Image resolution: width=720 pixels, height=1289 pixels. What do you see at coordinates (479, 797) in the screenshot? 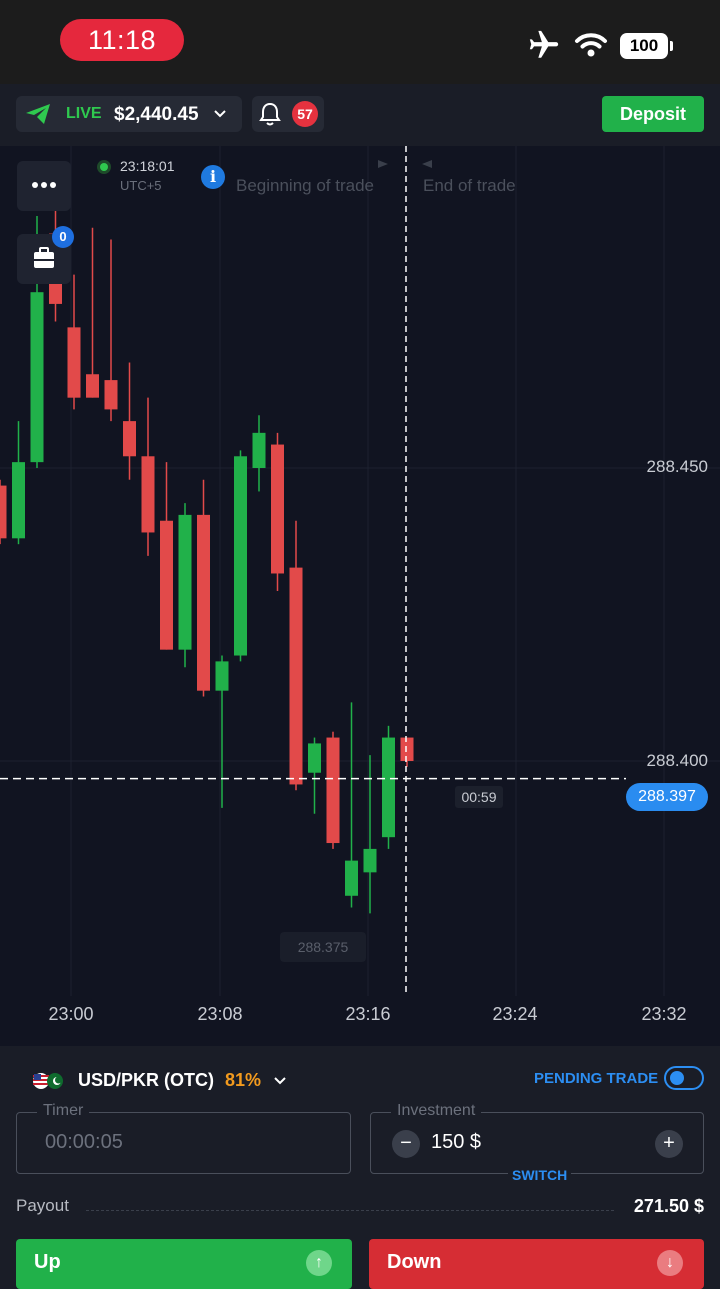
I see `candle-countdown: 00:59` at bounding box center [479, 797].